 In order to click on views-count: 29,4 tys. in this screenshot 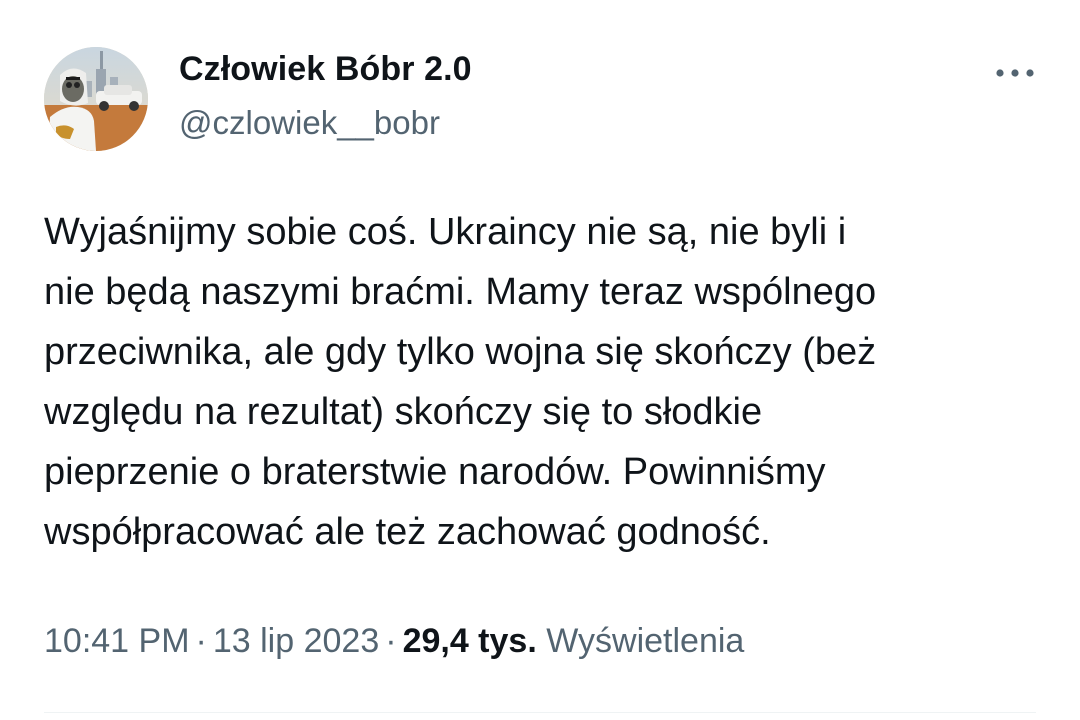, I will do `click(469, 641)`.